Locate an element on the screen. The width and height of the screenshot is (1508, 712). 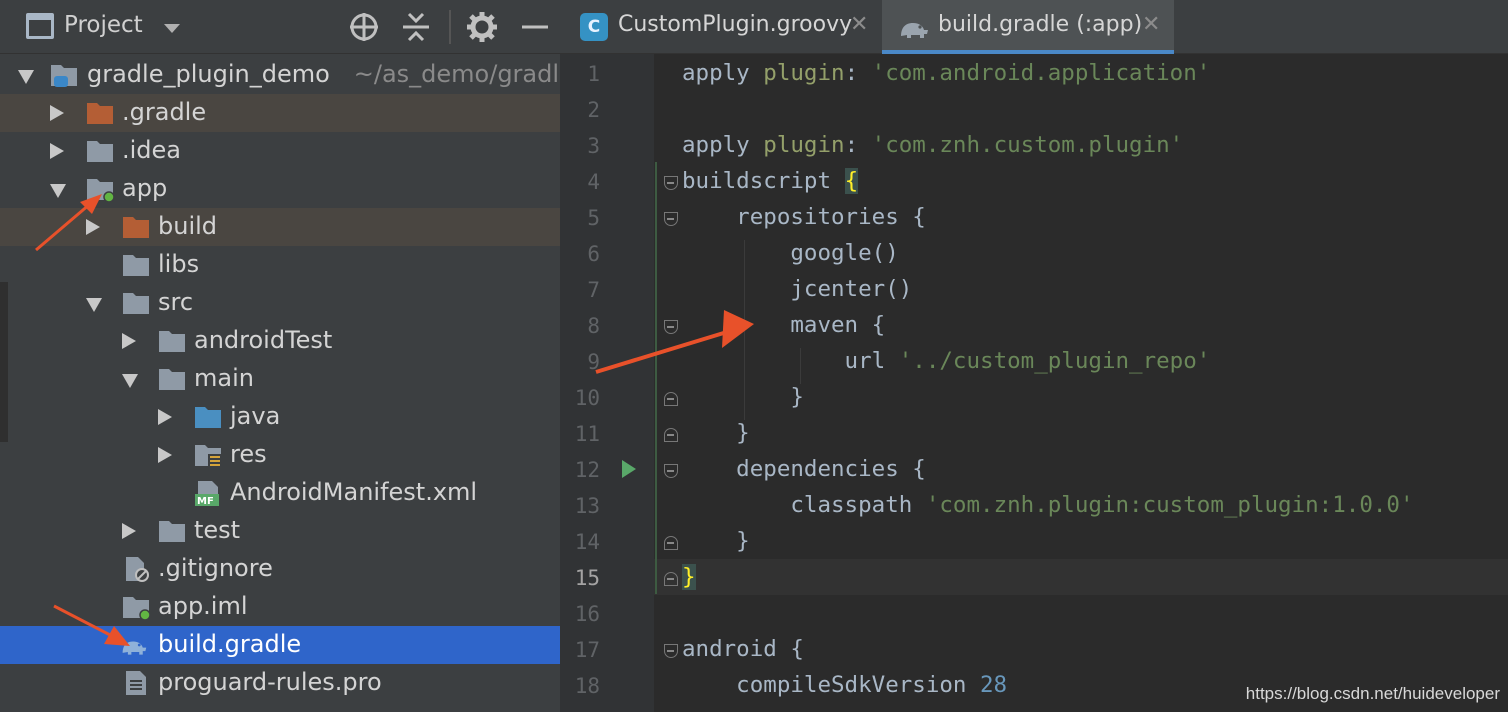
line-number: 14 is located at coordinates (587, 542).